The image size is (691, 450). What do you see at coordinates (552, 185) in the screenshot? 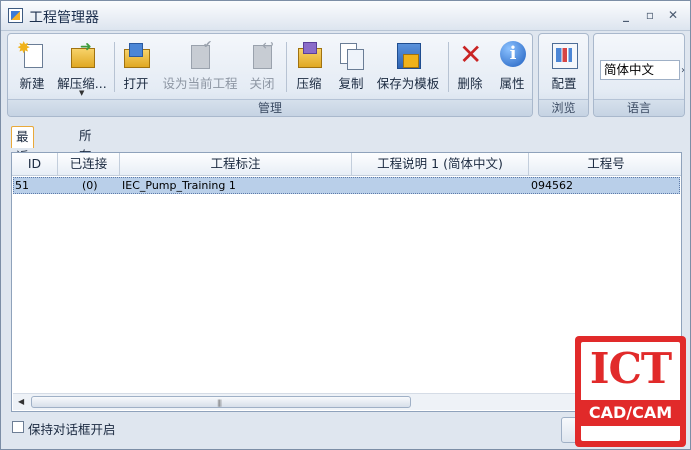
I see `cell-project-number: 094562` at bounding box center [552, 185].